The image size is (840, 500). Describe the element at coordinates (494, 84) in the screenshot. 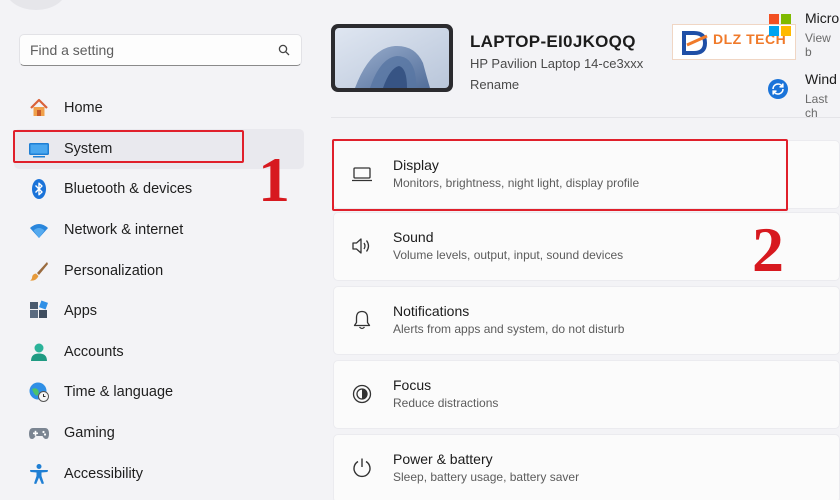

I see `rename-link: Rename` at that location.